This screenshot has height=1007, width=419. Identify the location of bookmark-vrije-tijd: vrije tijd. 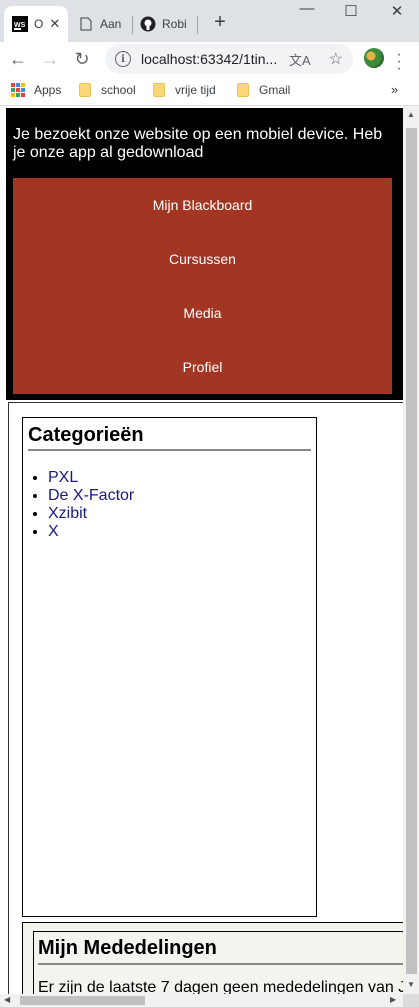
(184, 90).